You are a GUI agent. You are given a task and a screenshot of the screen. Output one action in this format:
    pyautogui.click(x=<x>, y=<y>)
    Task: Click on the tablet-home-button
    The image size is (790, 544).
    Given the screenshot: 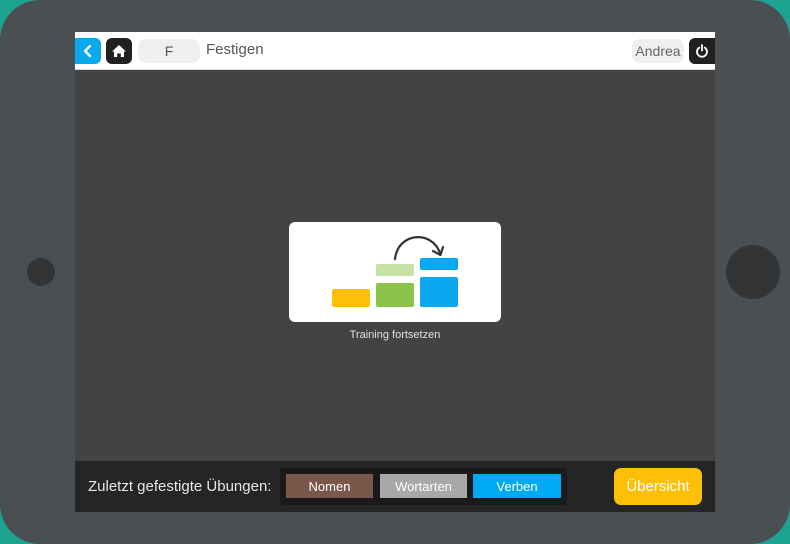 What is the action you would take?
    pyautogui.click(x=753, y=272)
    